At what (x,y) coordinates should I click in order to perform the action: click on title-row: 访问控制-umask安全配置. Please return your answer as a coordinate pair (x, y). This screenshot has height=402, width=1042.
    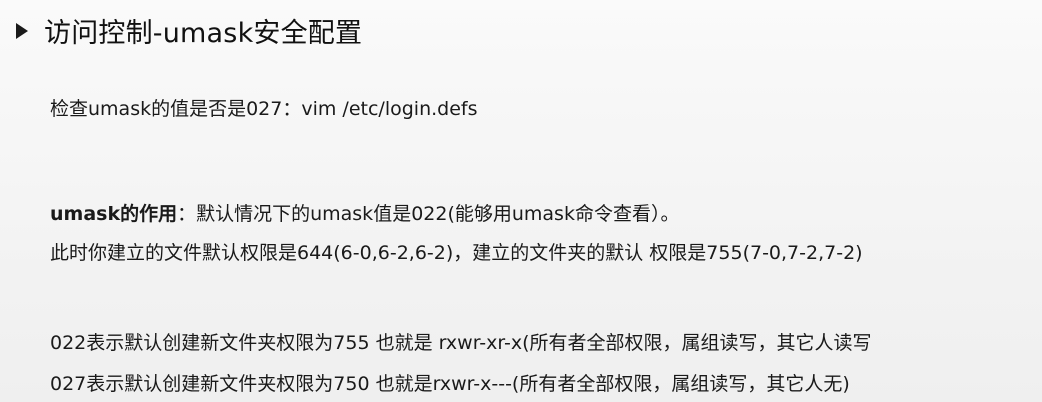
    Looking at the image, I should click on (189, 30).